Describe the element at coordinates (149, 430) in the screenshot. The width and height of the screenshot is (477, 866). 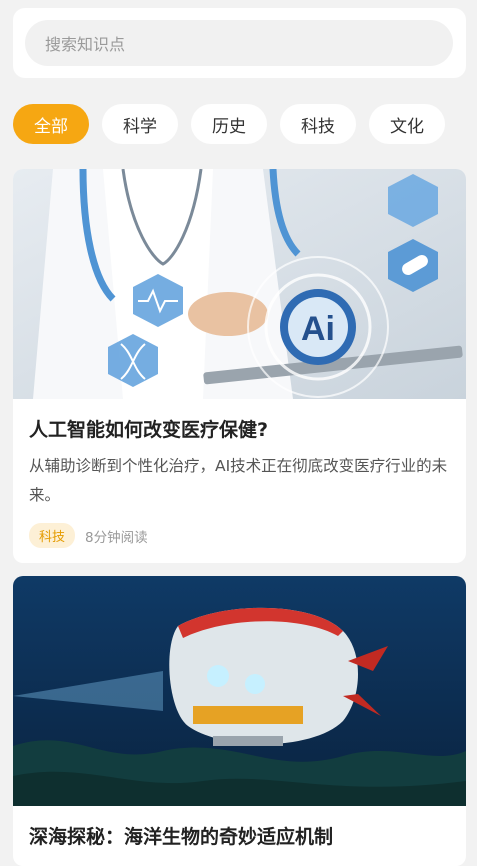
I see `article-title: 人工智能如何改变医疗保健?` at that location.